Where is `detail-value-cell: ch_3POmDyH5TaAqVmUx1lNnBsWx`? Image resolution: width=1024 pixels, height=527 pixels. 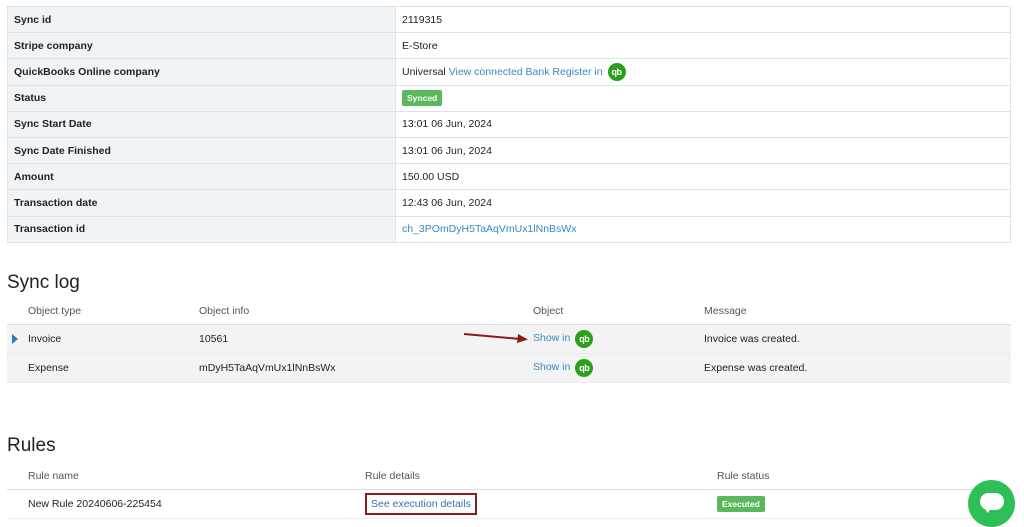 detail-value-cell: ch_3POmDyH5TaAqVmUx1lNnBsWx is located at coordinates (703, 229).